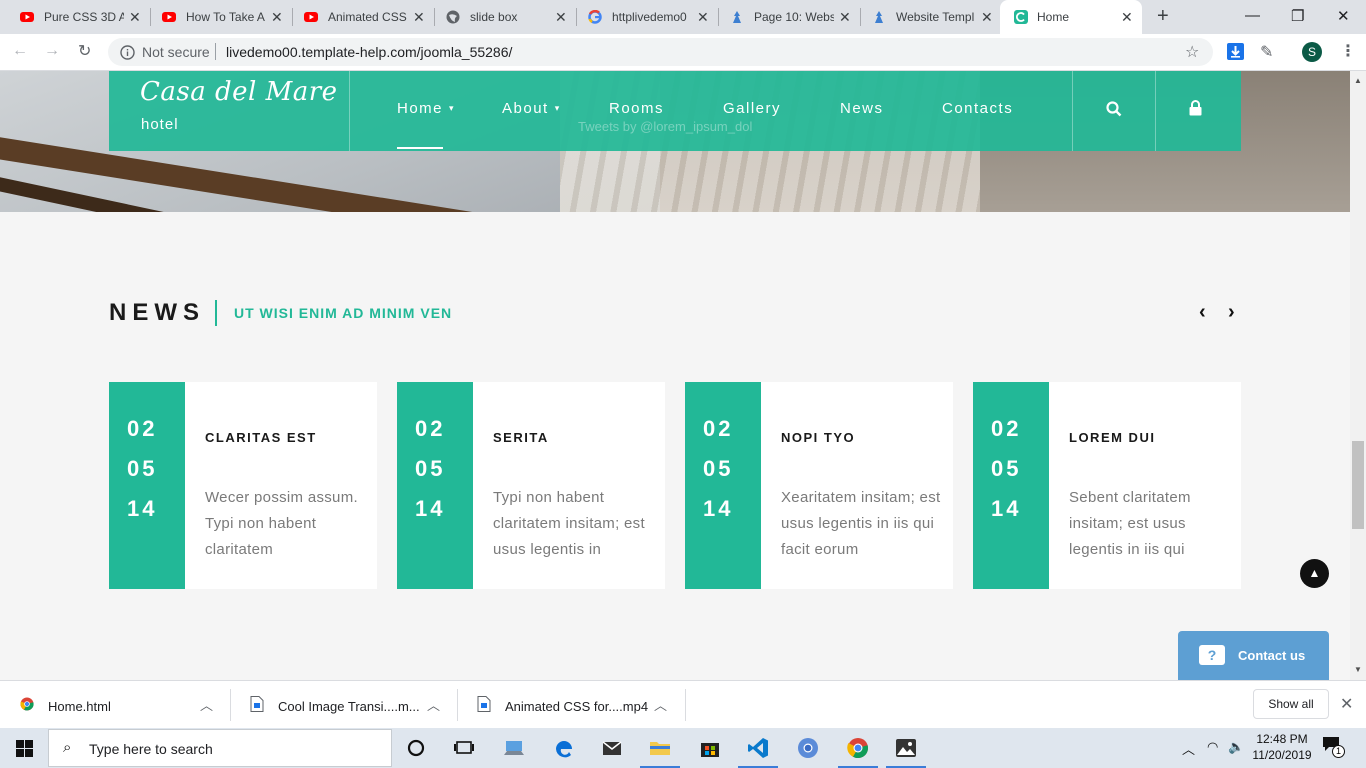 Image resolution: width=1366 pixels, height=768 pixels. What do you see at coordinates (1291, 704) in the screenshot?
I see `show-all-downloads-button: Show all` at bounding box center [1291, 704].